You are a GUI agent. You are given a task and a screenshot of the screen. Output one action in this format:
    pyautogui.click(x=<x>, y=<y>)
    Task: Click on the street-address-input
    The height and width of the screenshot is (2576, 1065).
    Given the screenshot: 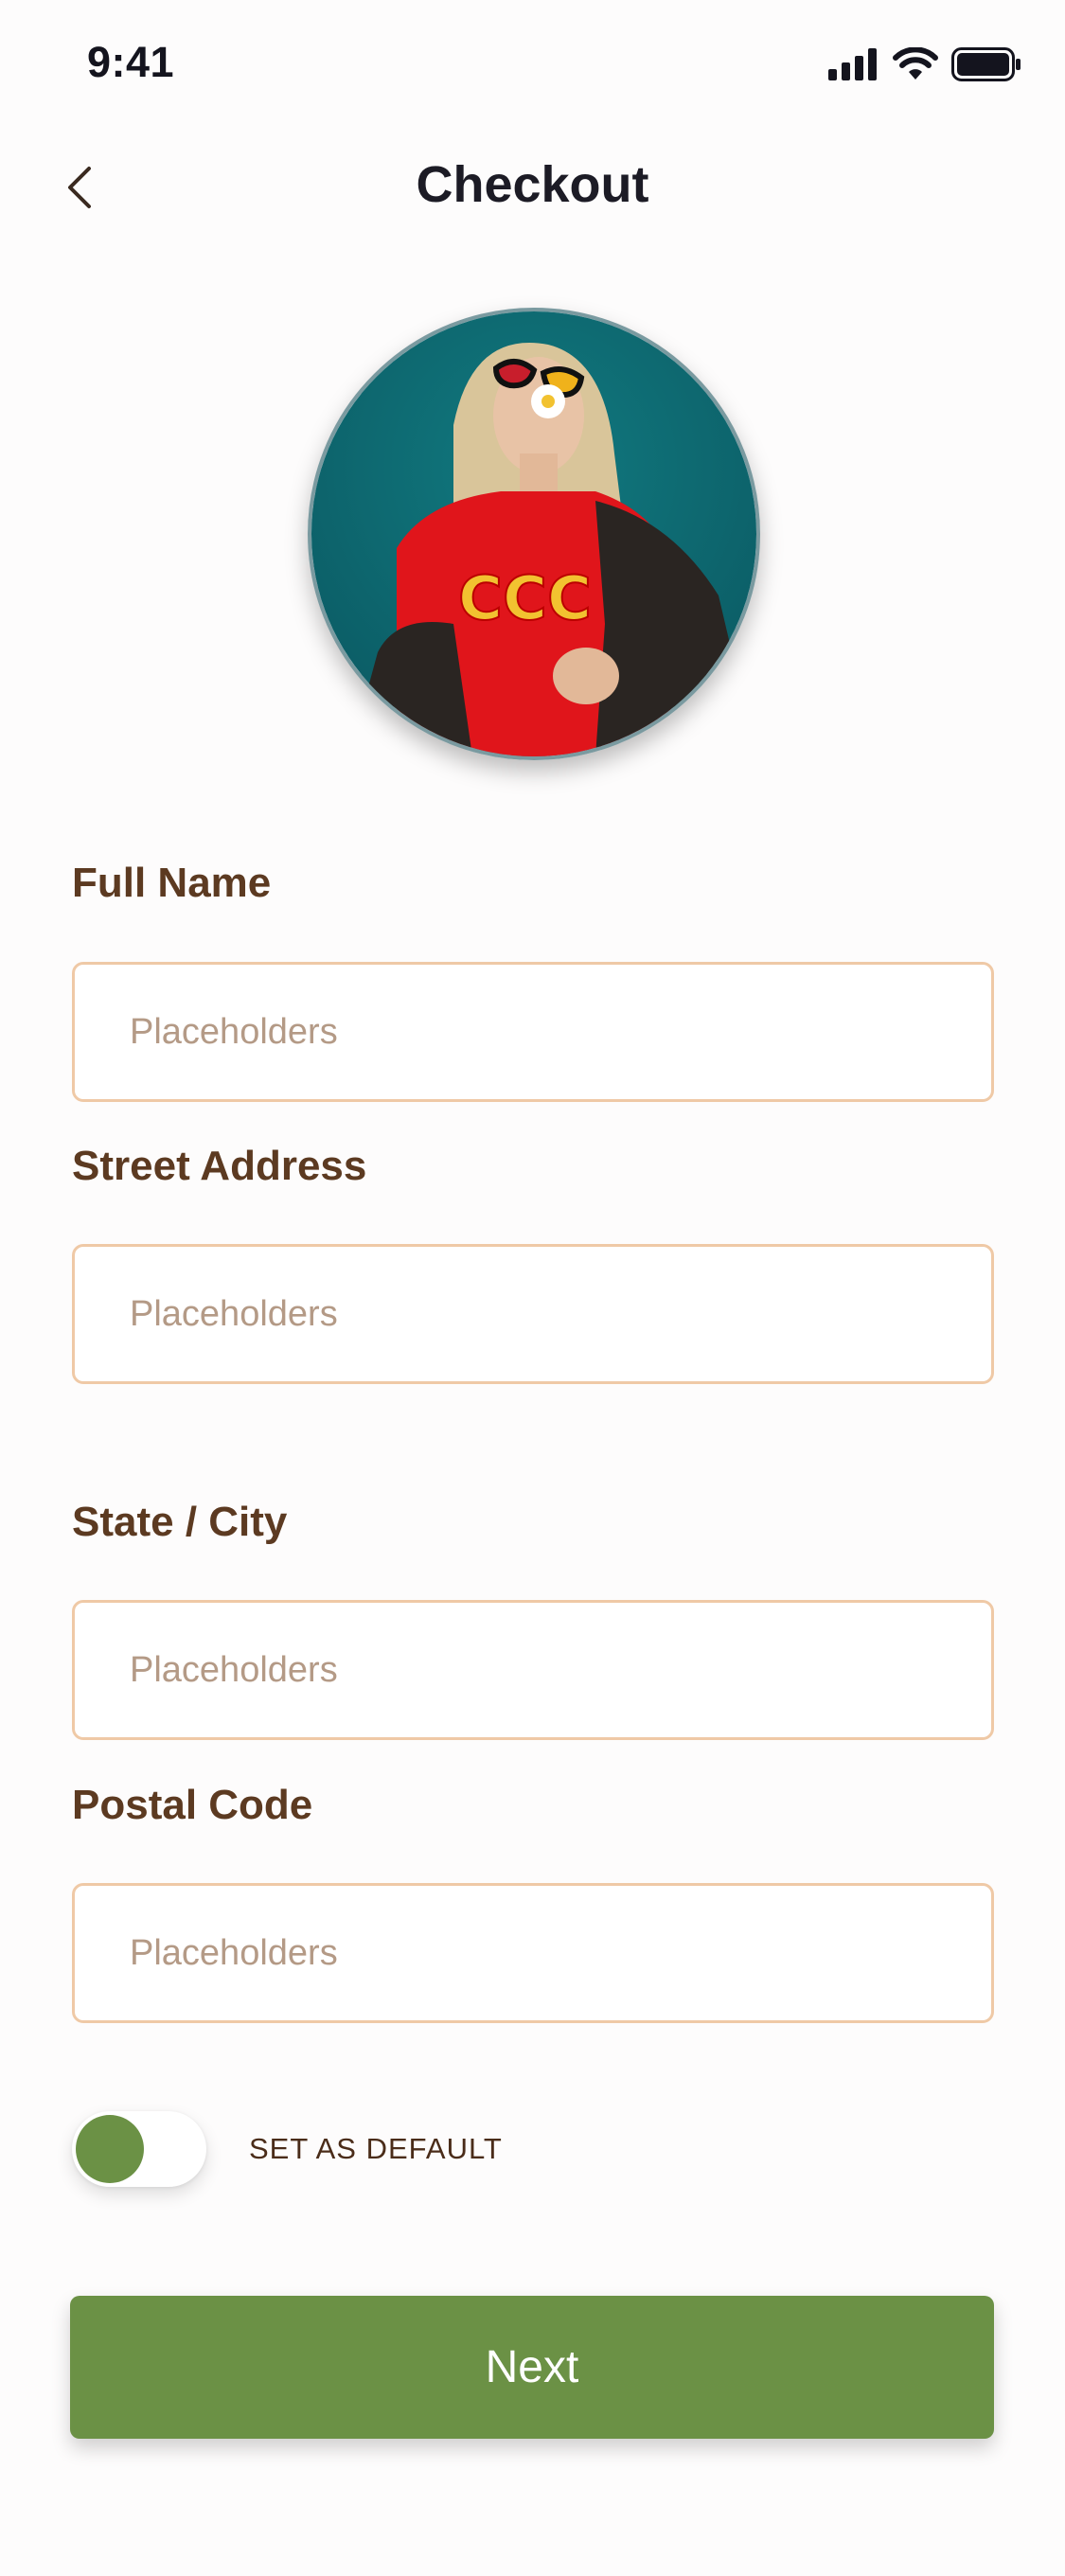 What is the action you would take?
    pyautogui.click(x=533, y=1314)
    